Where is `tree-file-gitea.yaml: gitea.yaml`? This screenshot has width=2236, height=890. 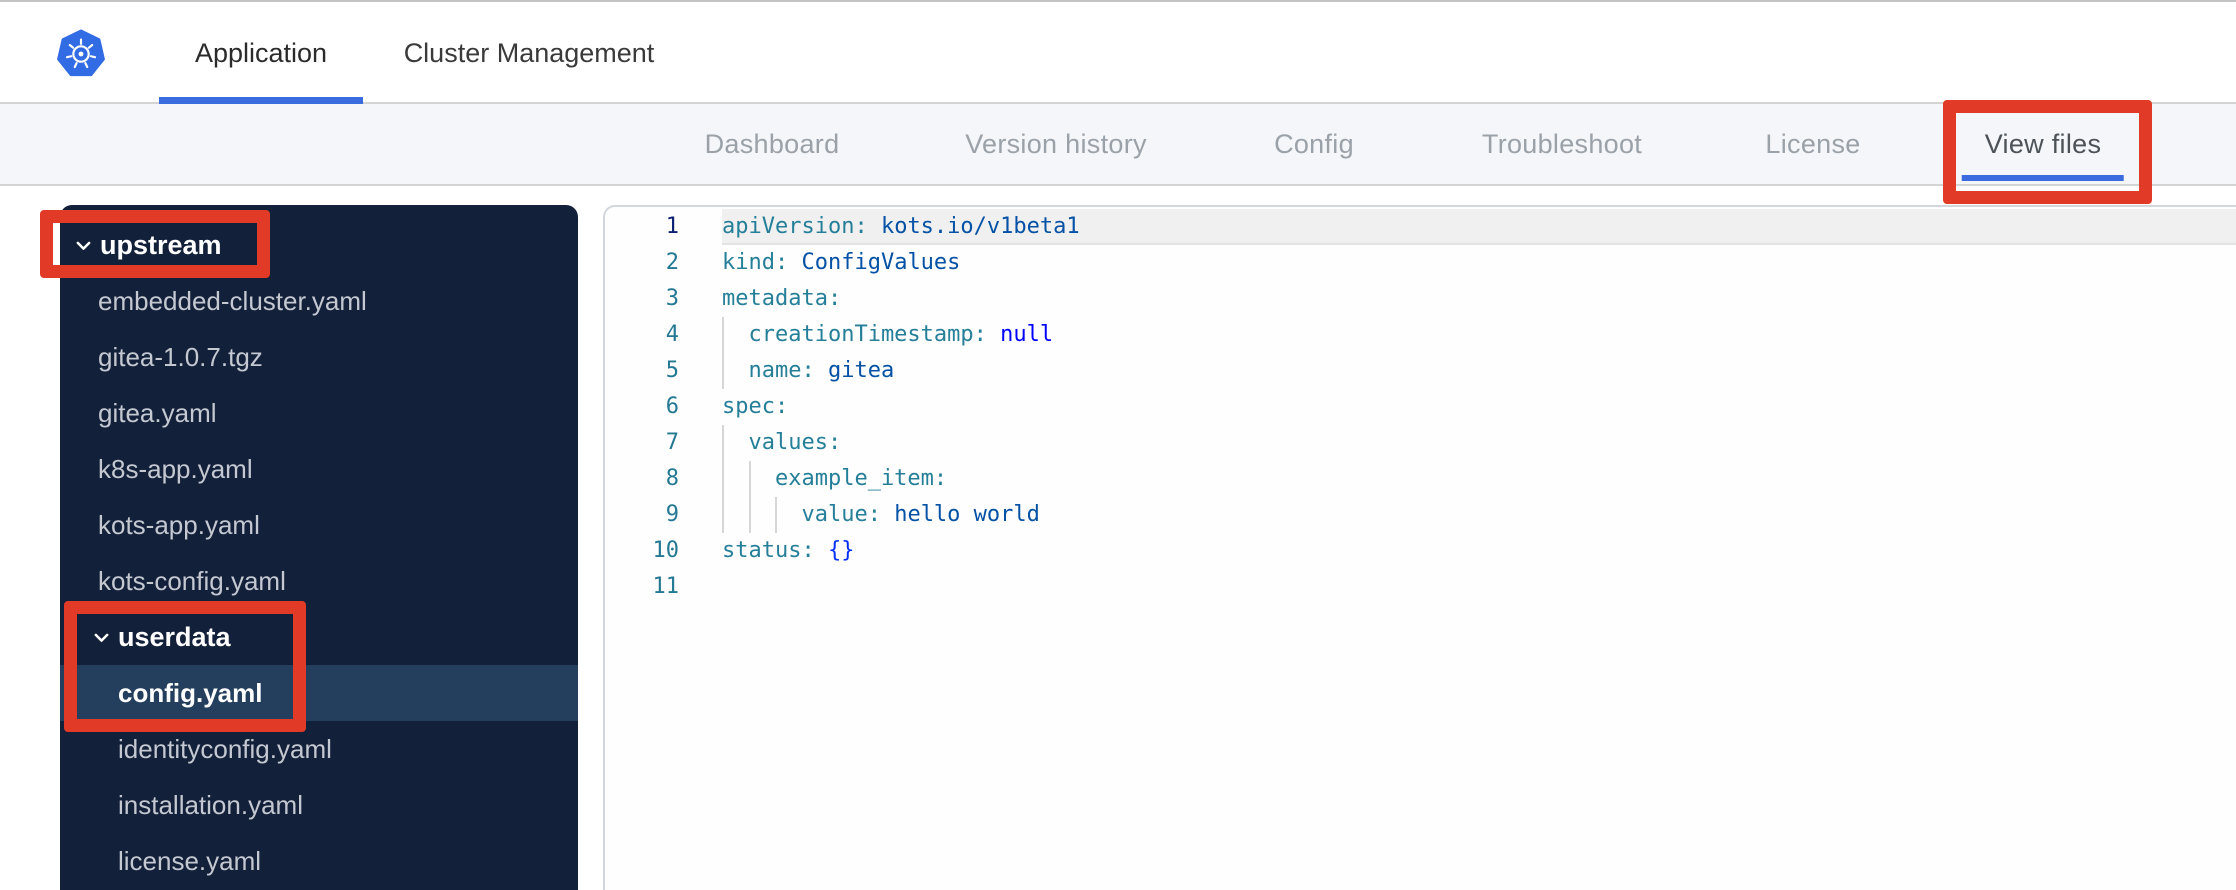 tree-file-gitea.yaml: gitea.yaml is located at coordinates (319, 413).